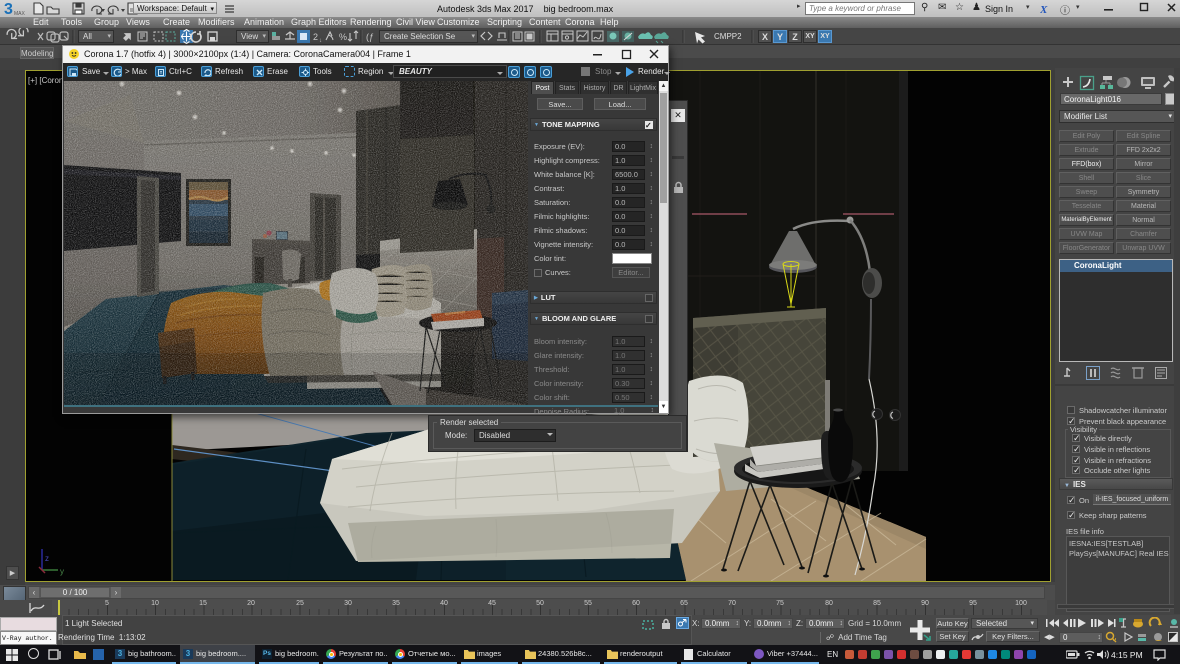  What do you see at coordinates (62, 571) in the screenshot?
I see `svg-text: y` at bounding box center [62, 571].